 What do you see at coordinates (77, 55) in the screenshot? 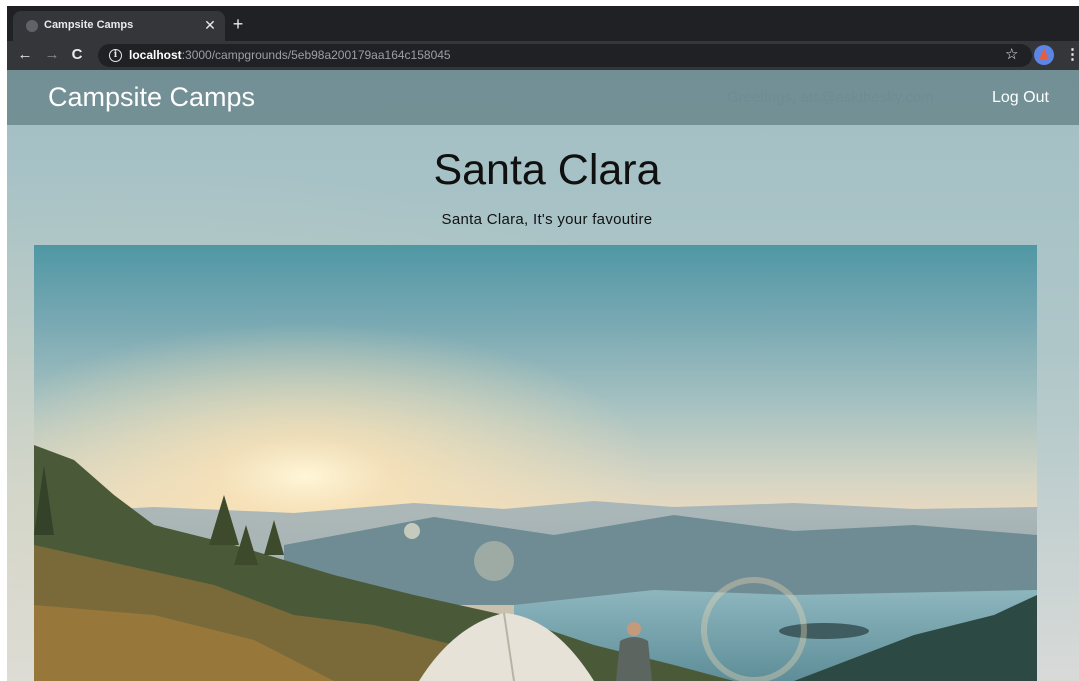
I see `reload-icon: C` at bounding box center [77, 55].